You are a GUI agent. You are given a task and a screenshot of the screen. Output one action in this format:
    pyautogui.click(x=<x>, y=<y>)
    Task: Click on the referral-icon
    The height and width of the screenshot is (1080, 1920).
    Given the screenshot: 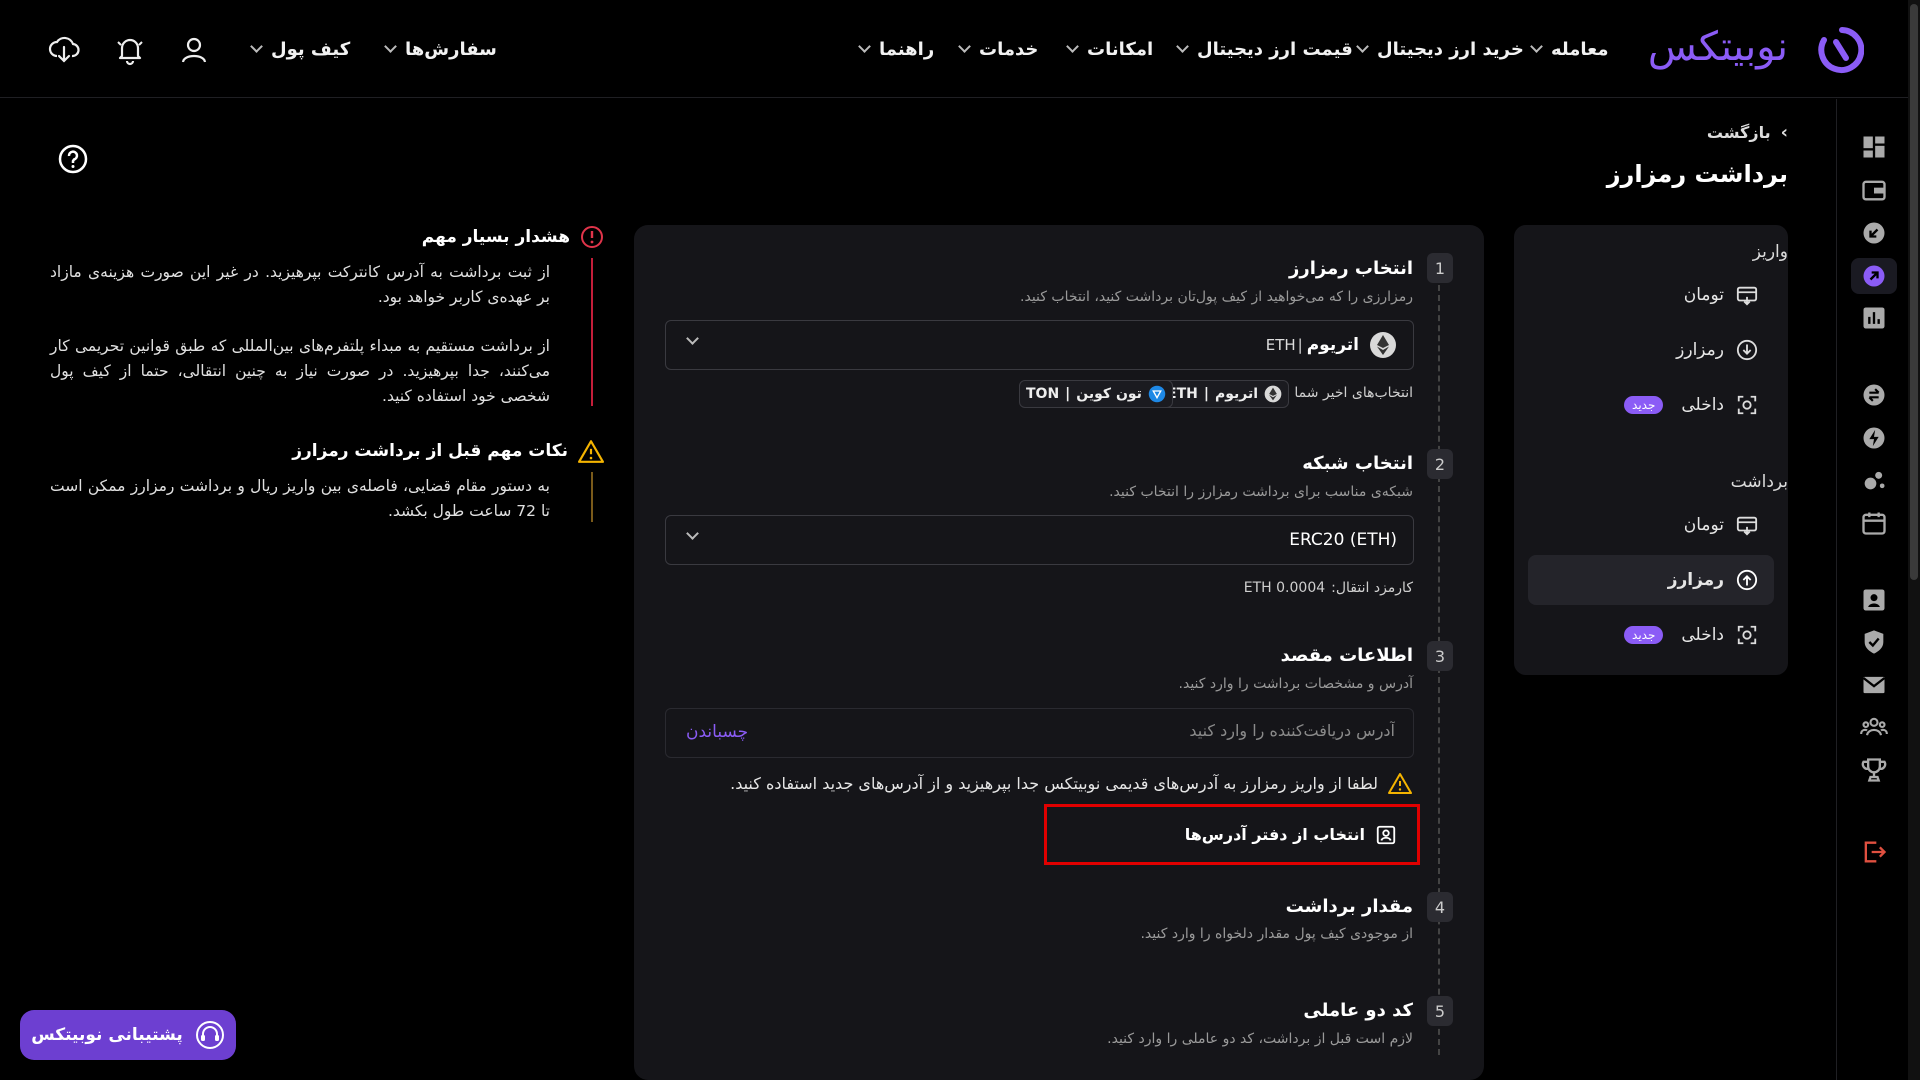 What is the action you would take?
    pyautogui.click(x=1874, y=727)
    